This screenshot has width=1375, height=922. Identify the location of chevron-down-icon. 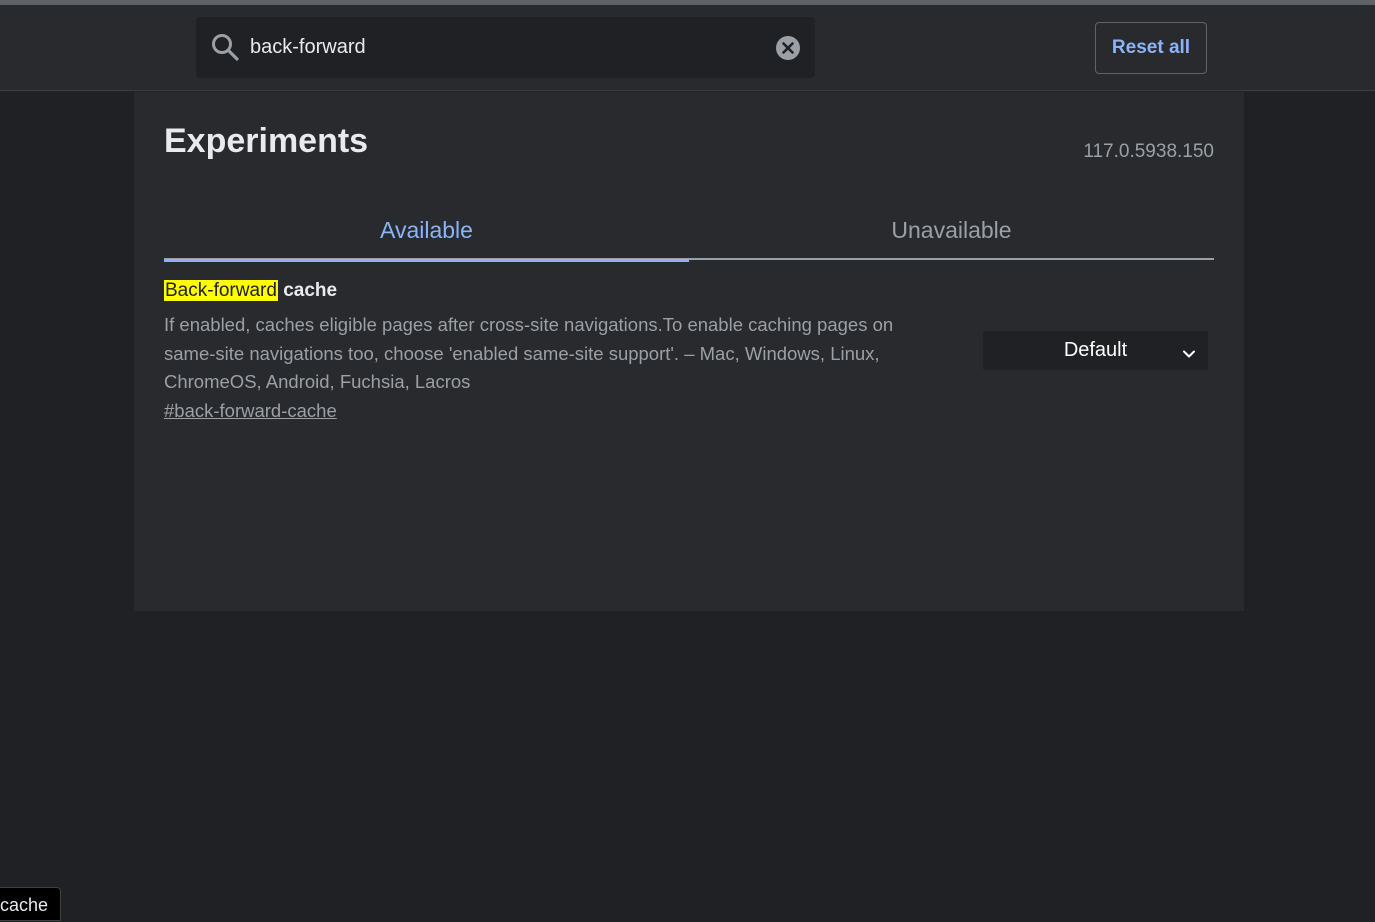
(1189, 351).